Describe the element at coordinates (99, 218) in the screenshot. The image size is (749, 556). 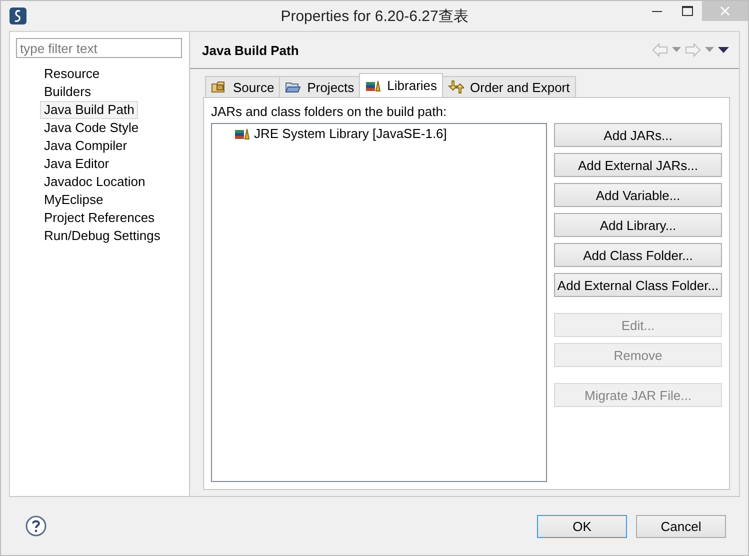
I see `sidebar-item: Project References` at that location.